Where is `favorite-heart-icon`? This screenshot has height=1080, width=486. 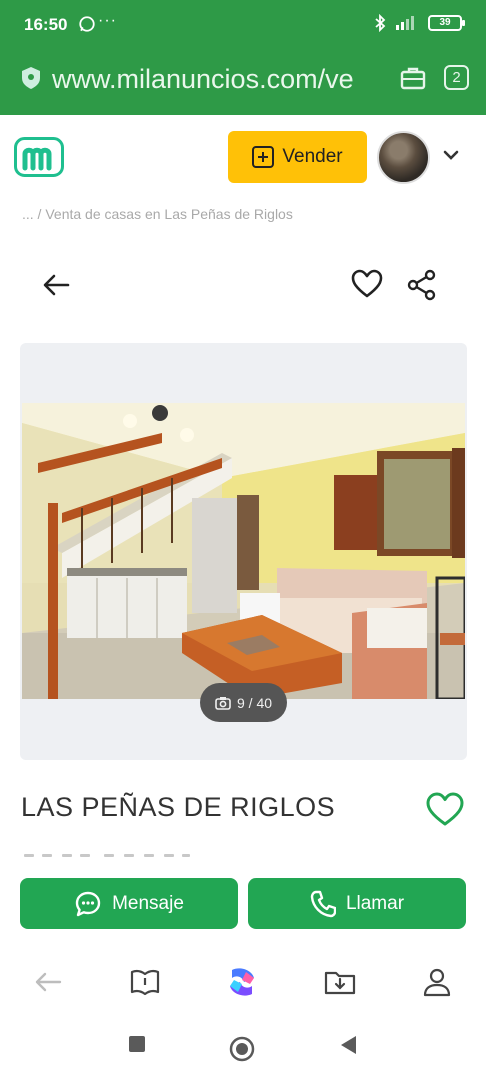 favorite-heart-icon is located at coordinates (367, 284).